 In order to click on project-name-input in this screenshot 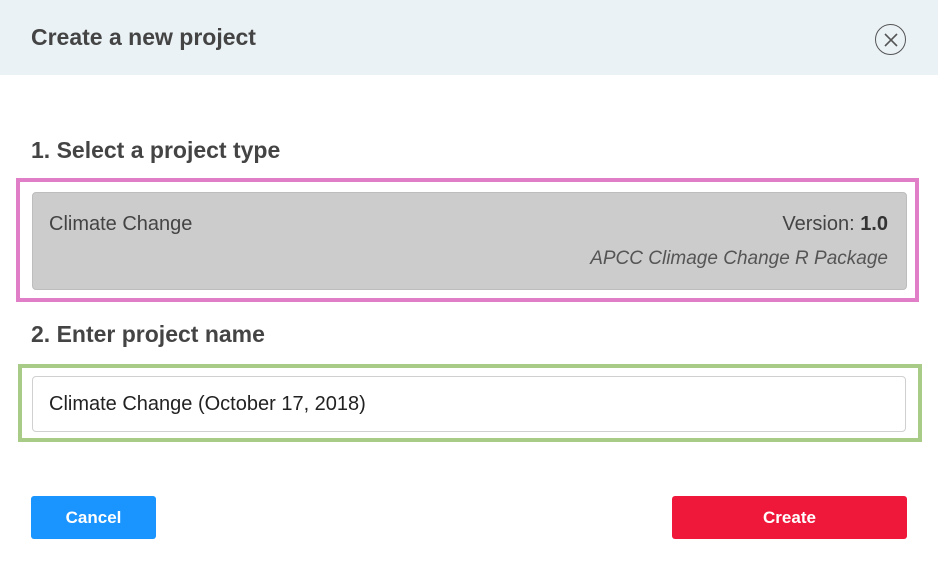, I will do `click(469, 404)`.